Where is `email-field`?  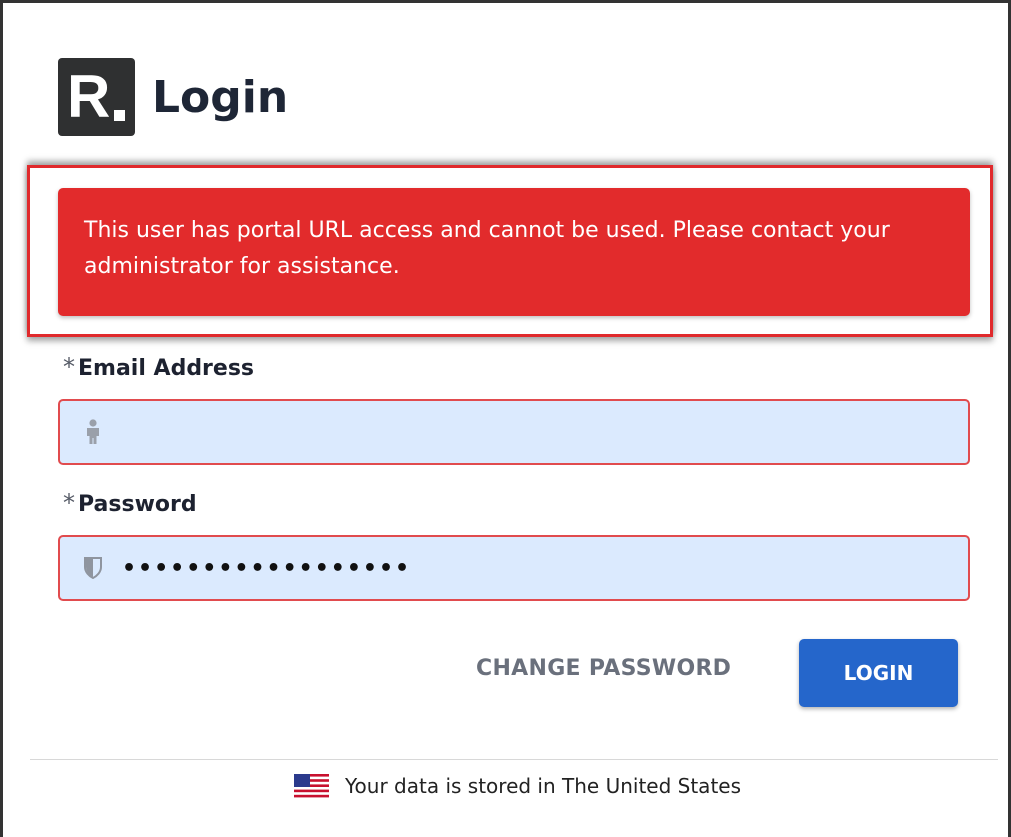
email-field is located at coordinates (514, 432).